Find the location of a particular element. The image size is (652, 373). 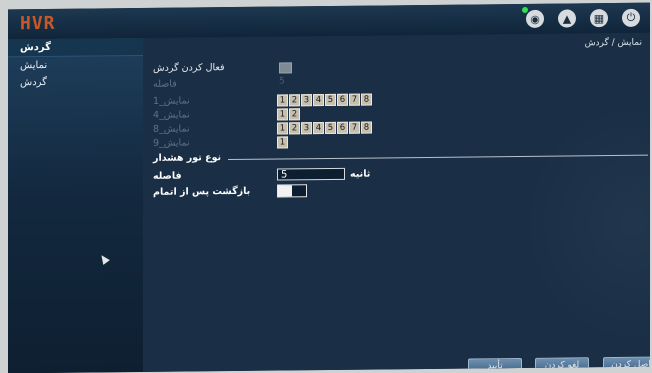

interval-value: 5 is located at coordinates (282, 81).